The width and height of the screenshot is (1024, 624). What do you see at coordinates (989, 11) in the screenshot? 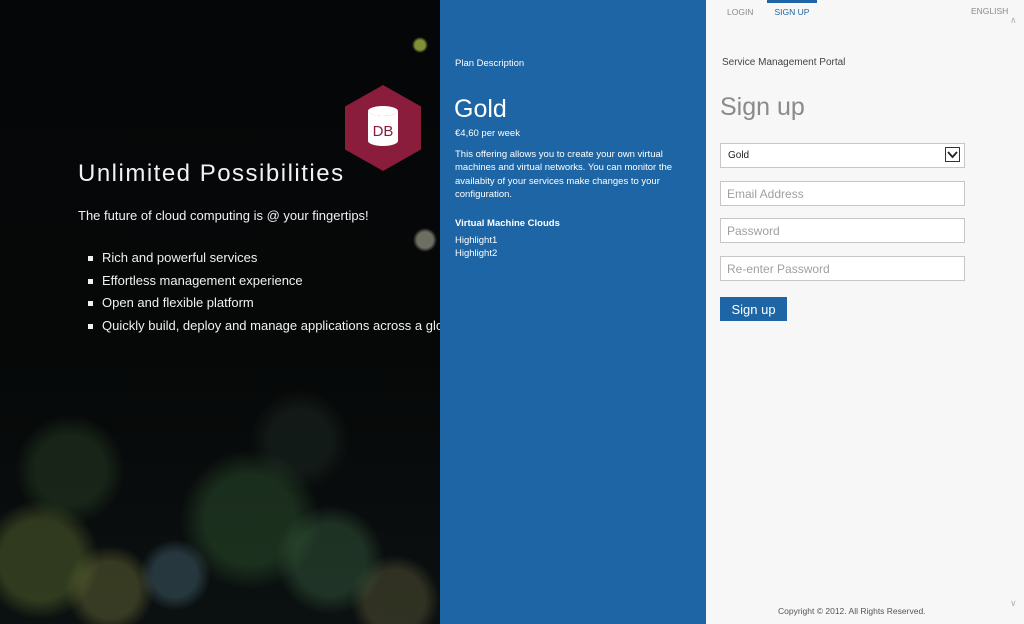
I see `language-selector: ENGLISH` at bounding box center [989, 11].